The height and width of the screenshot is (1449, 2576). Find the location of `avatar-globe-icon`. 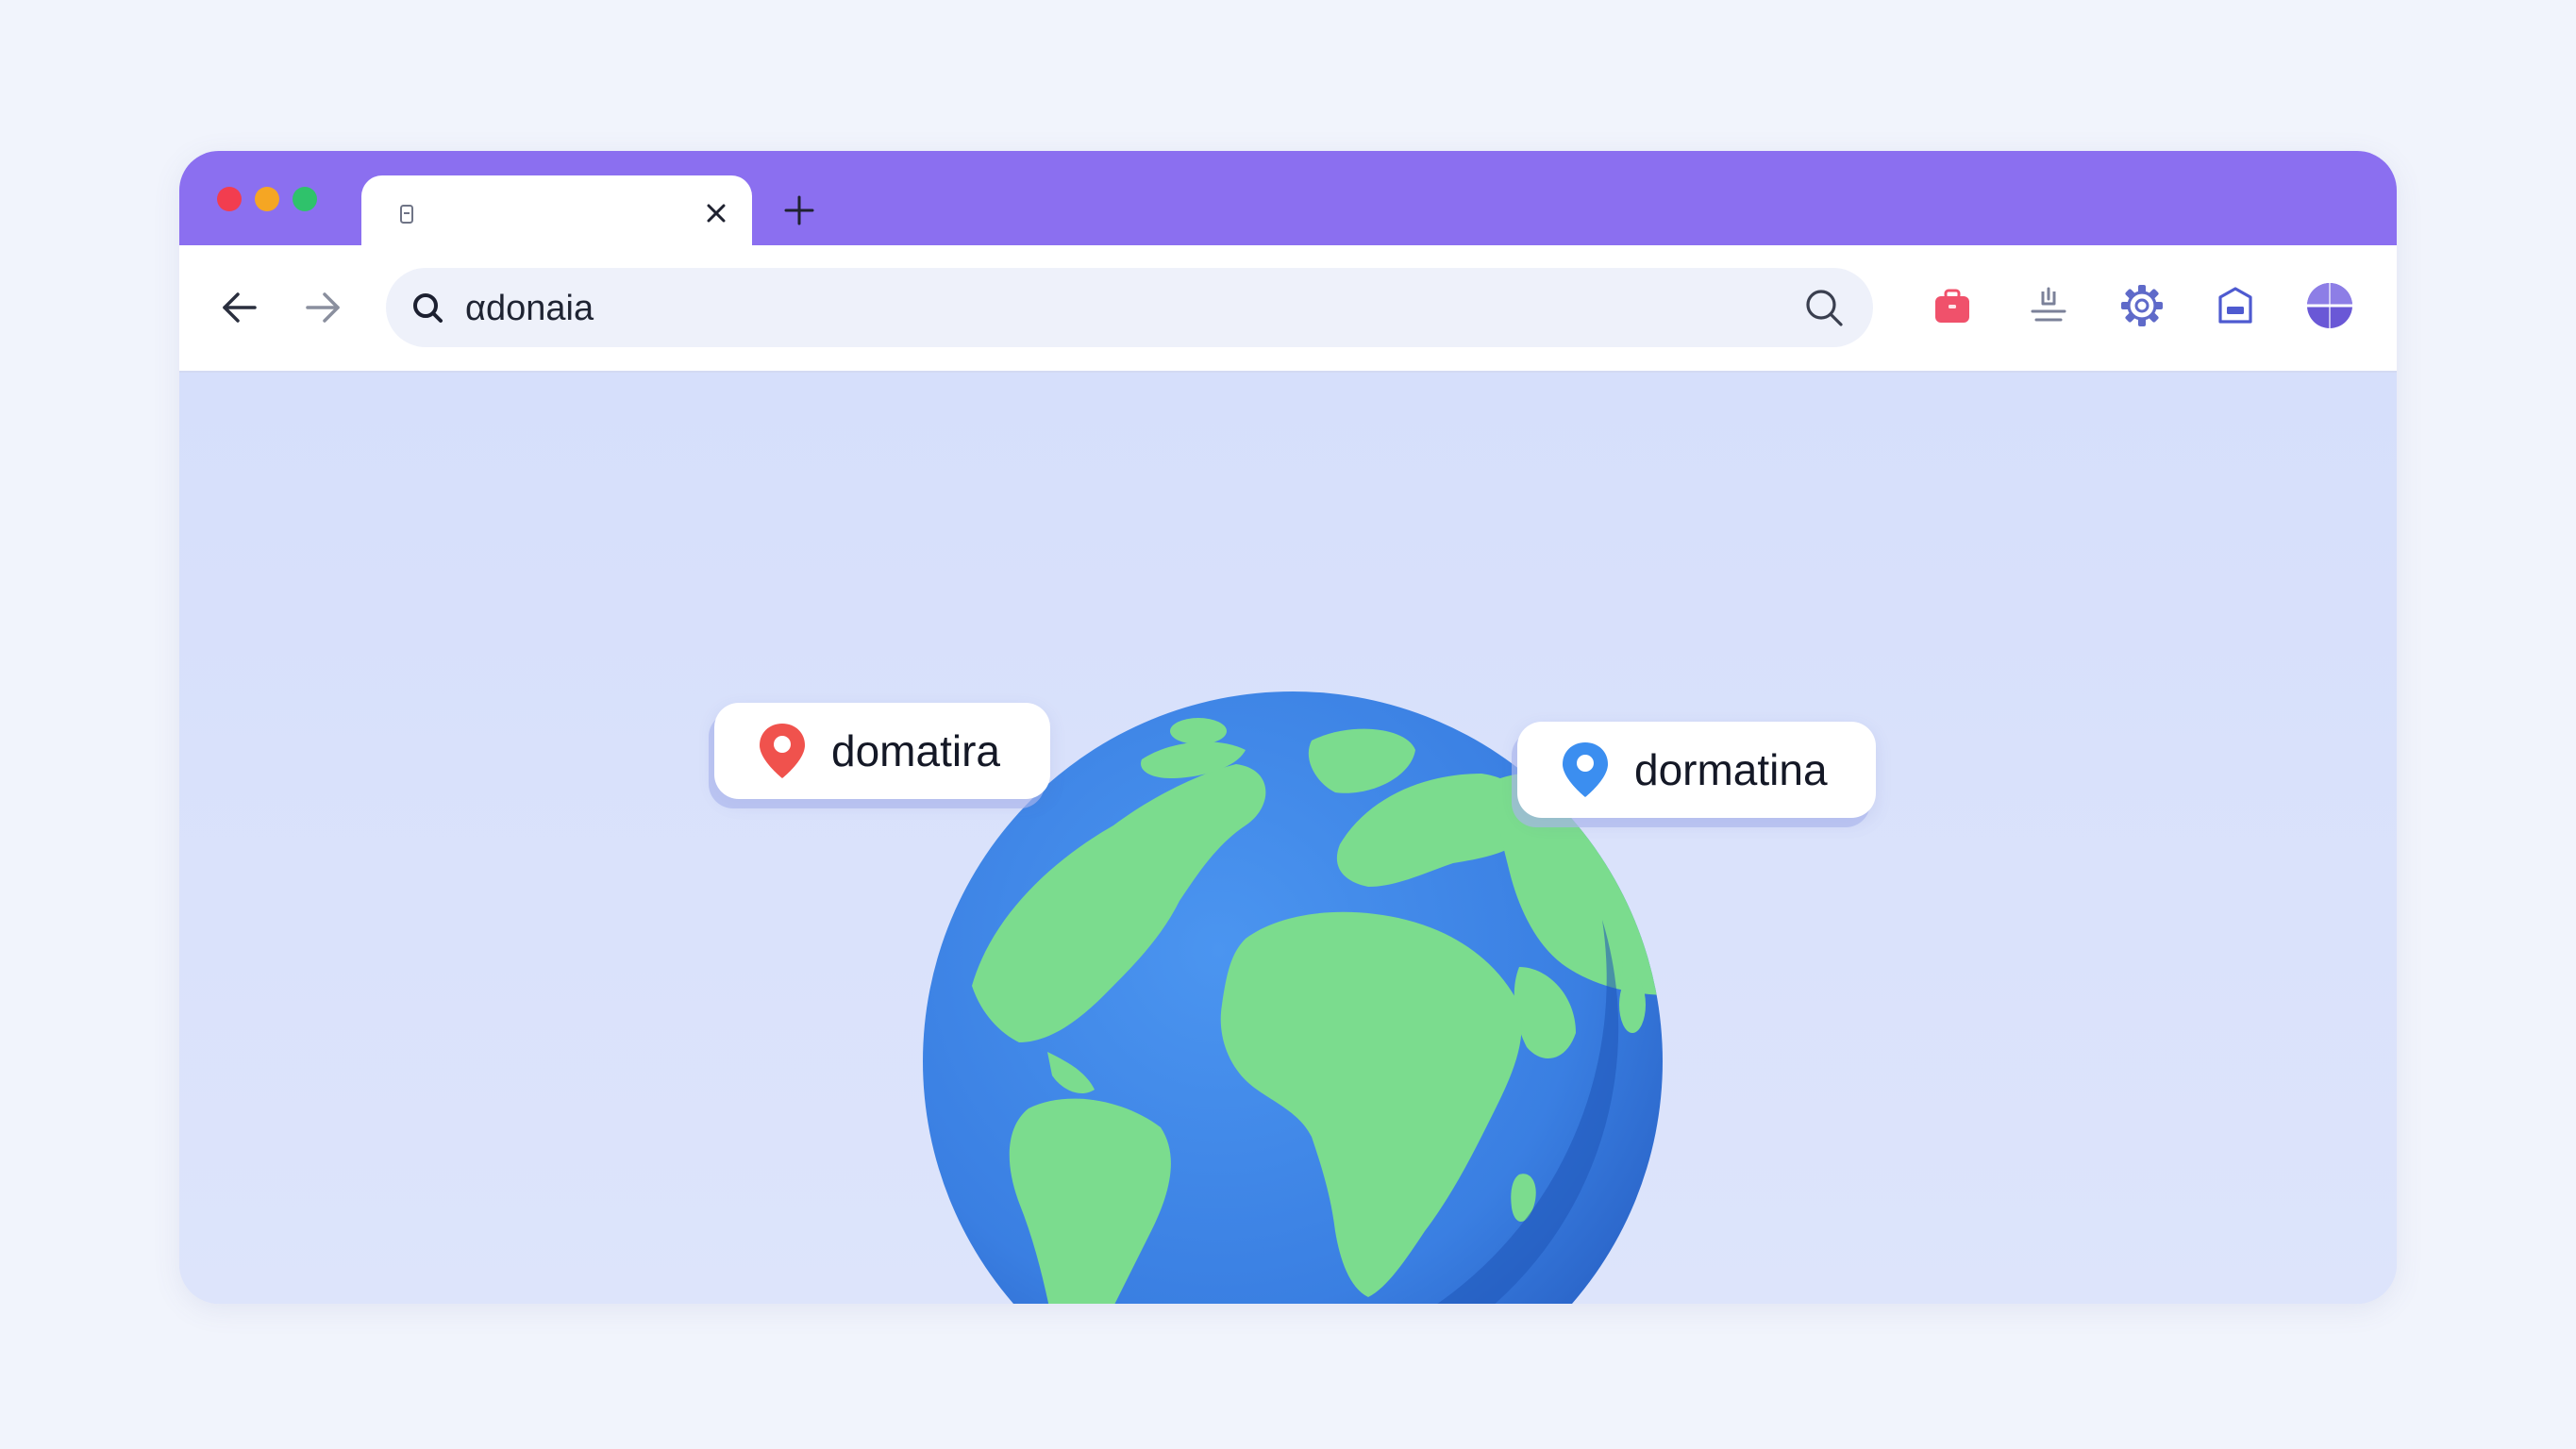

avatar-globe-icon is located at coordinates (2329, 306).